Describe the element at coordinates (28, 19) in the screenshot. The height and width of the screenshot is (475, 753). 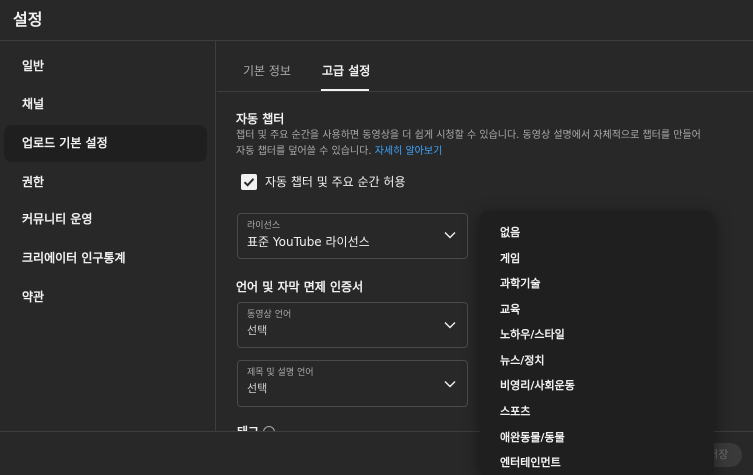
I see `dialog-title: 설정` at that location.